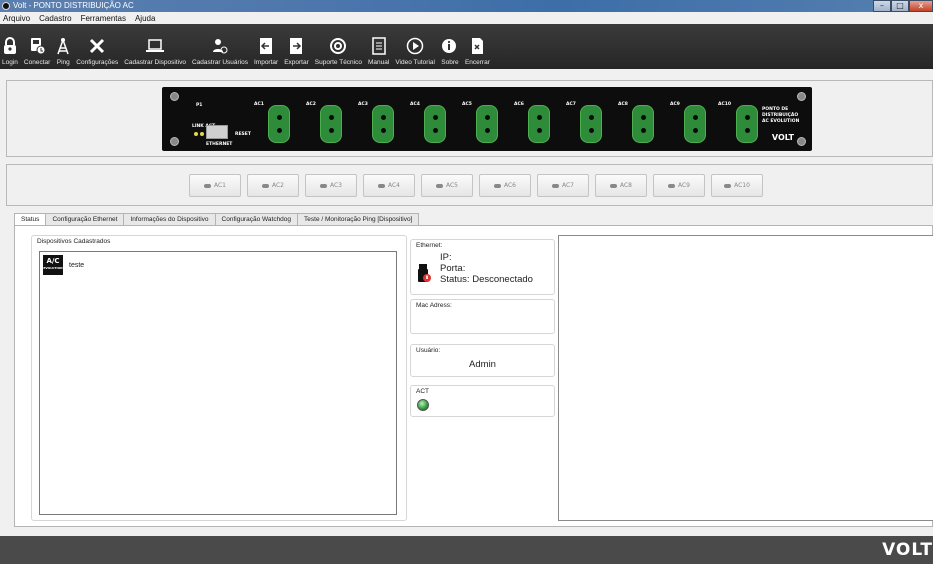 This screenshot has width=933, height=564. What do you see at coordinates (482, 316) in the screenshot?
I see `mac-address-group: Mac Adress:` at bounding box center [482, 316].